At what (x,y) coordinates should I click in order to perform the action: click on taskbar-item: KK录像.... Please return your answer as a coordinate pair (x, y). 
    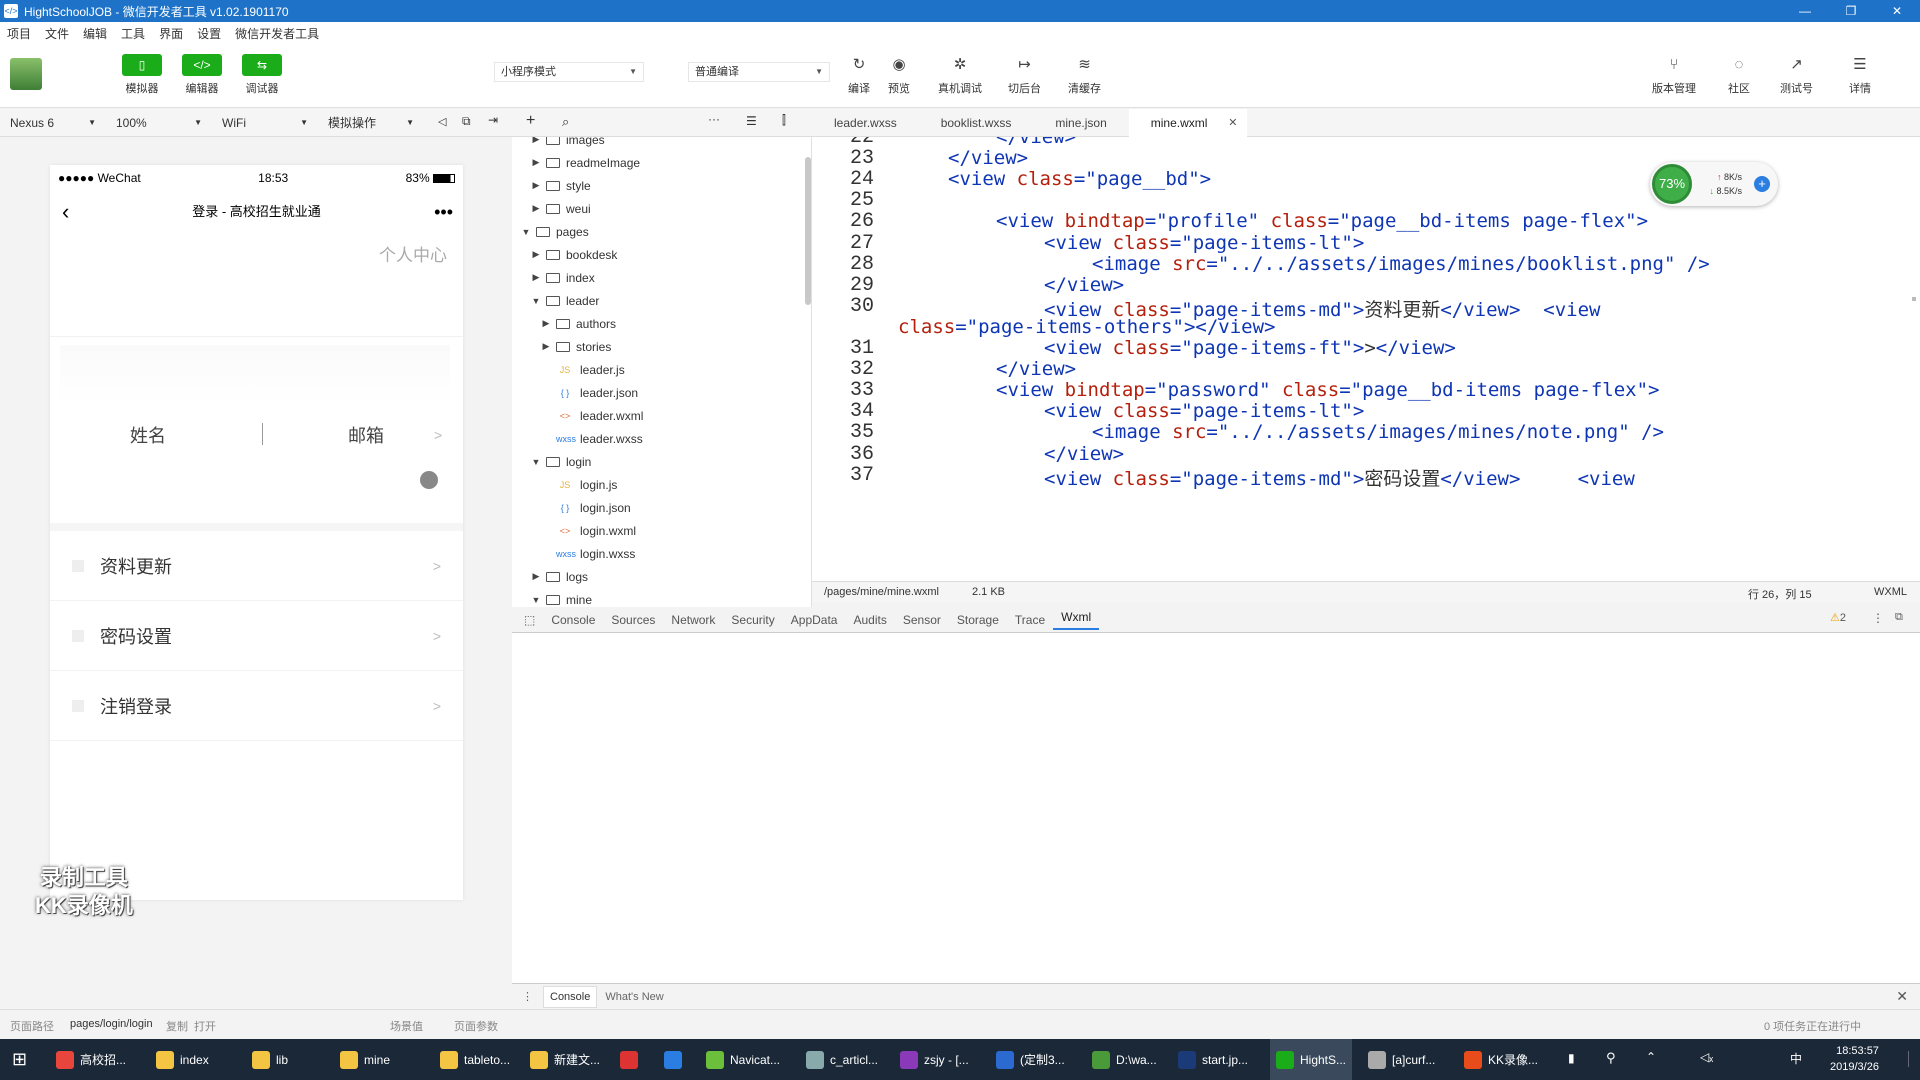
    Looking at the image, I should click on (1501, 1059).